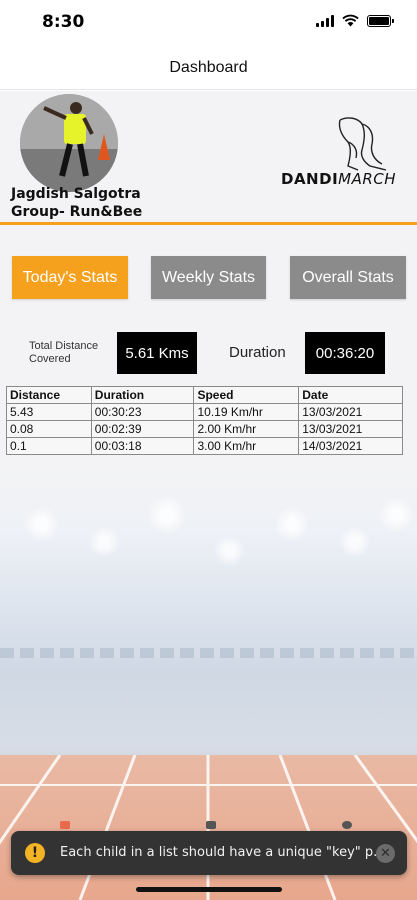  What do you see at coordinates (246, 395) in the screenshot?
I see `column-header-speed: Speed` at bounding box center [246, 395].